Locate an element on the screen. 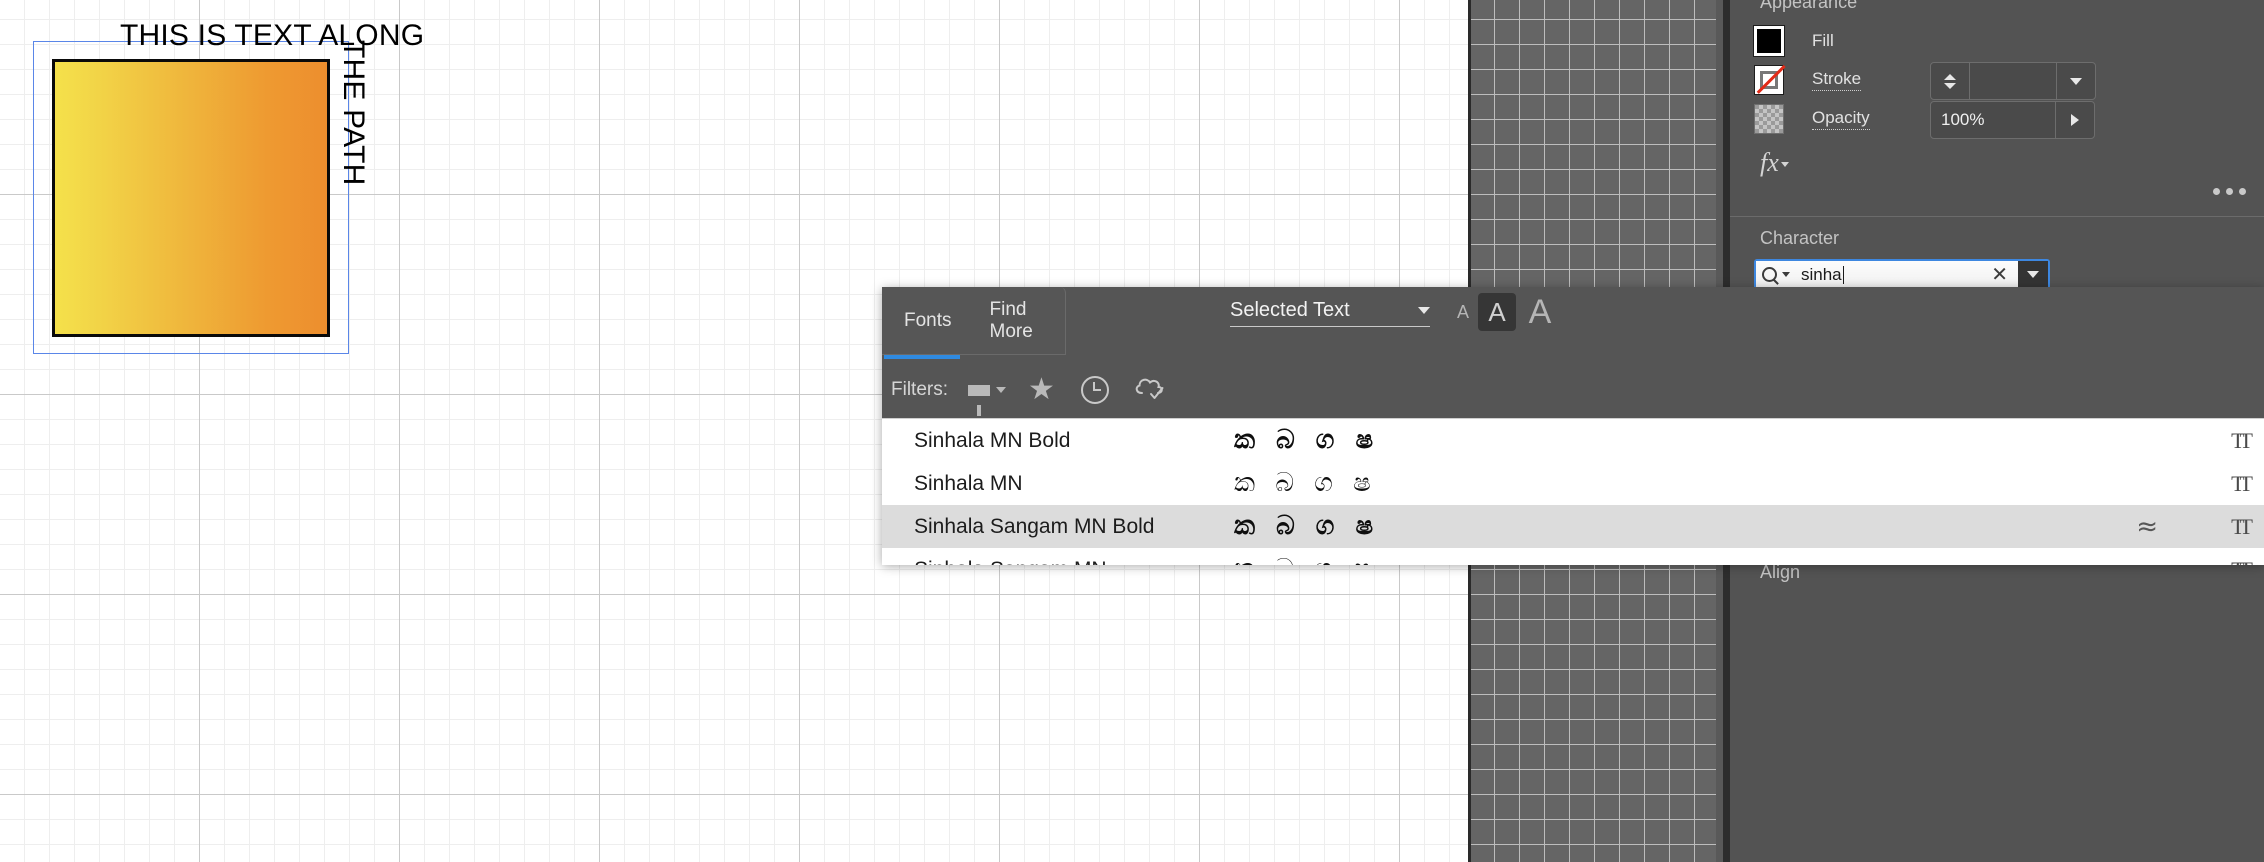 This screenshot has width=2264, height=862. opacity-row: Opacity is located at coordinates (1812, 119).